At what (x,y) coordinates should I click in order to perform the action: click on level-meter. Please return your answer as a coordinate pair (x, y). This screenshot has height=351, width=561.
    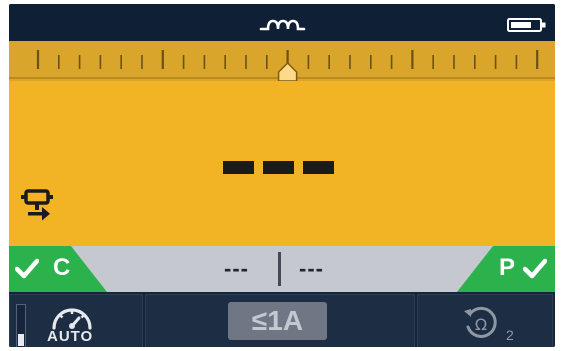
    Looking at the image, I should click on (21, 325).